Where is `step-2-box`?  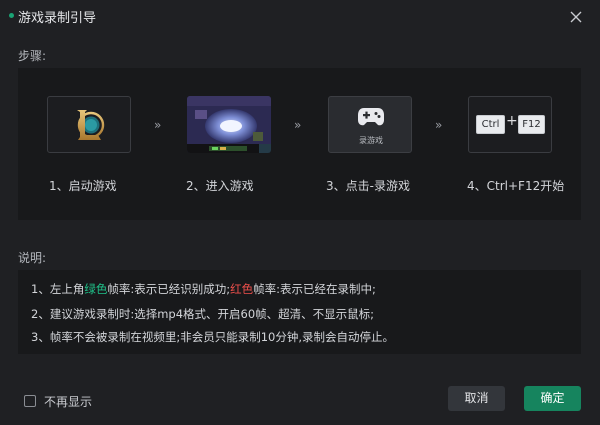
step-2-box is located at coordinates (229, 124).